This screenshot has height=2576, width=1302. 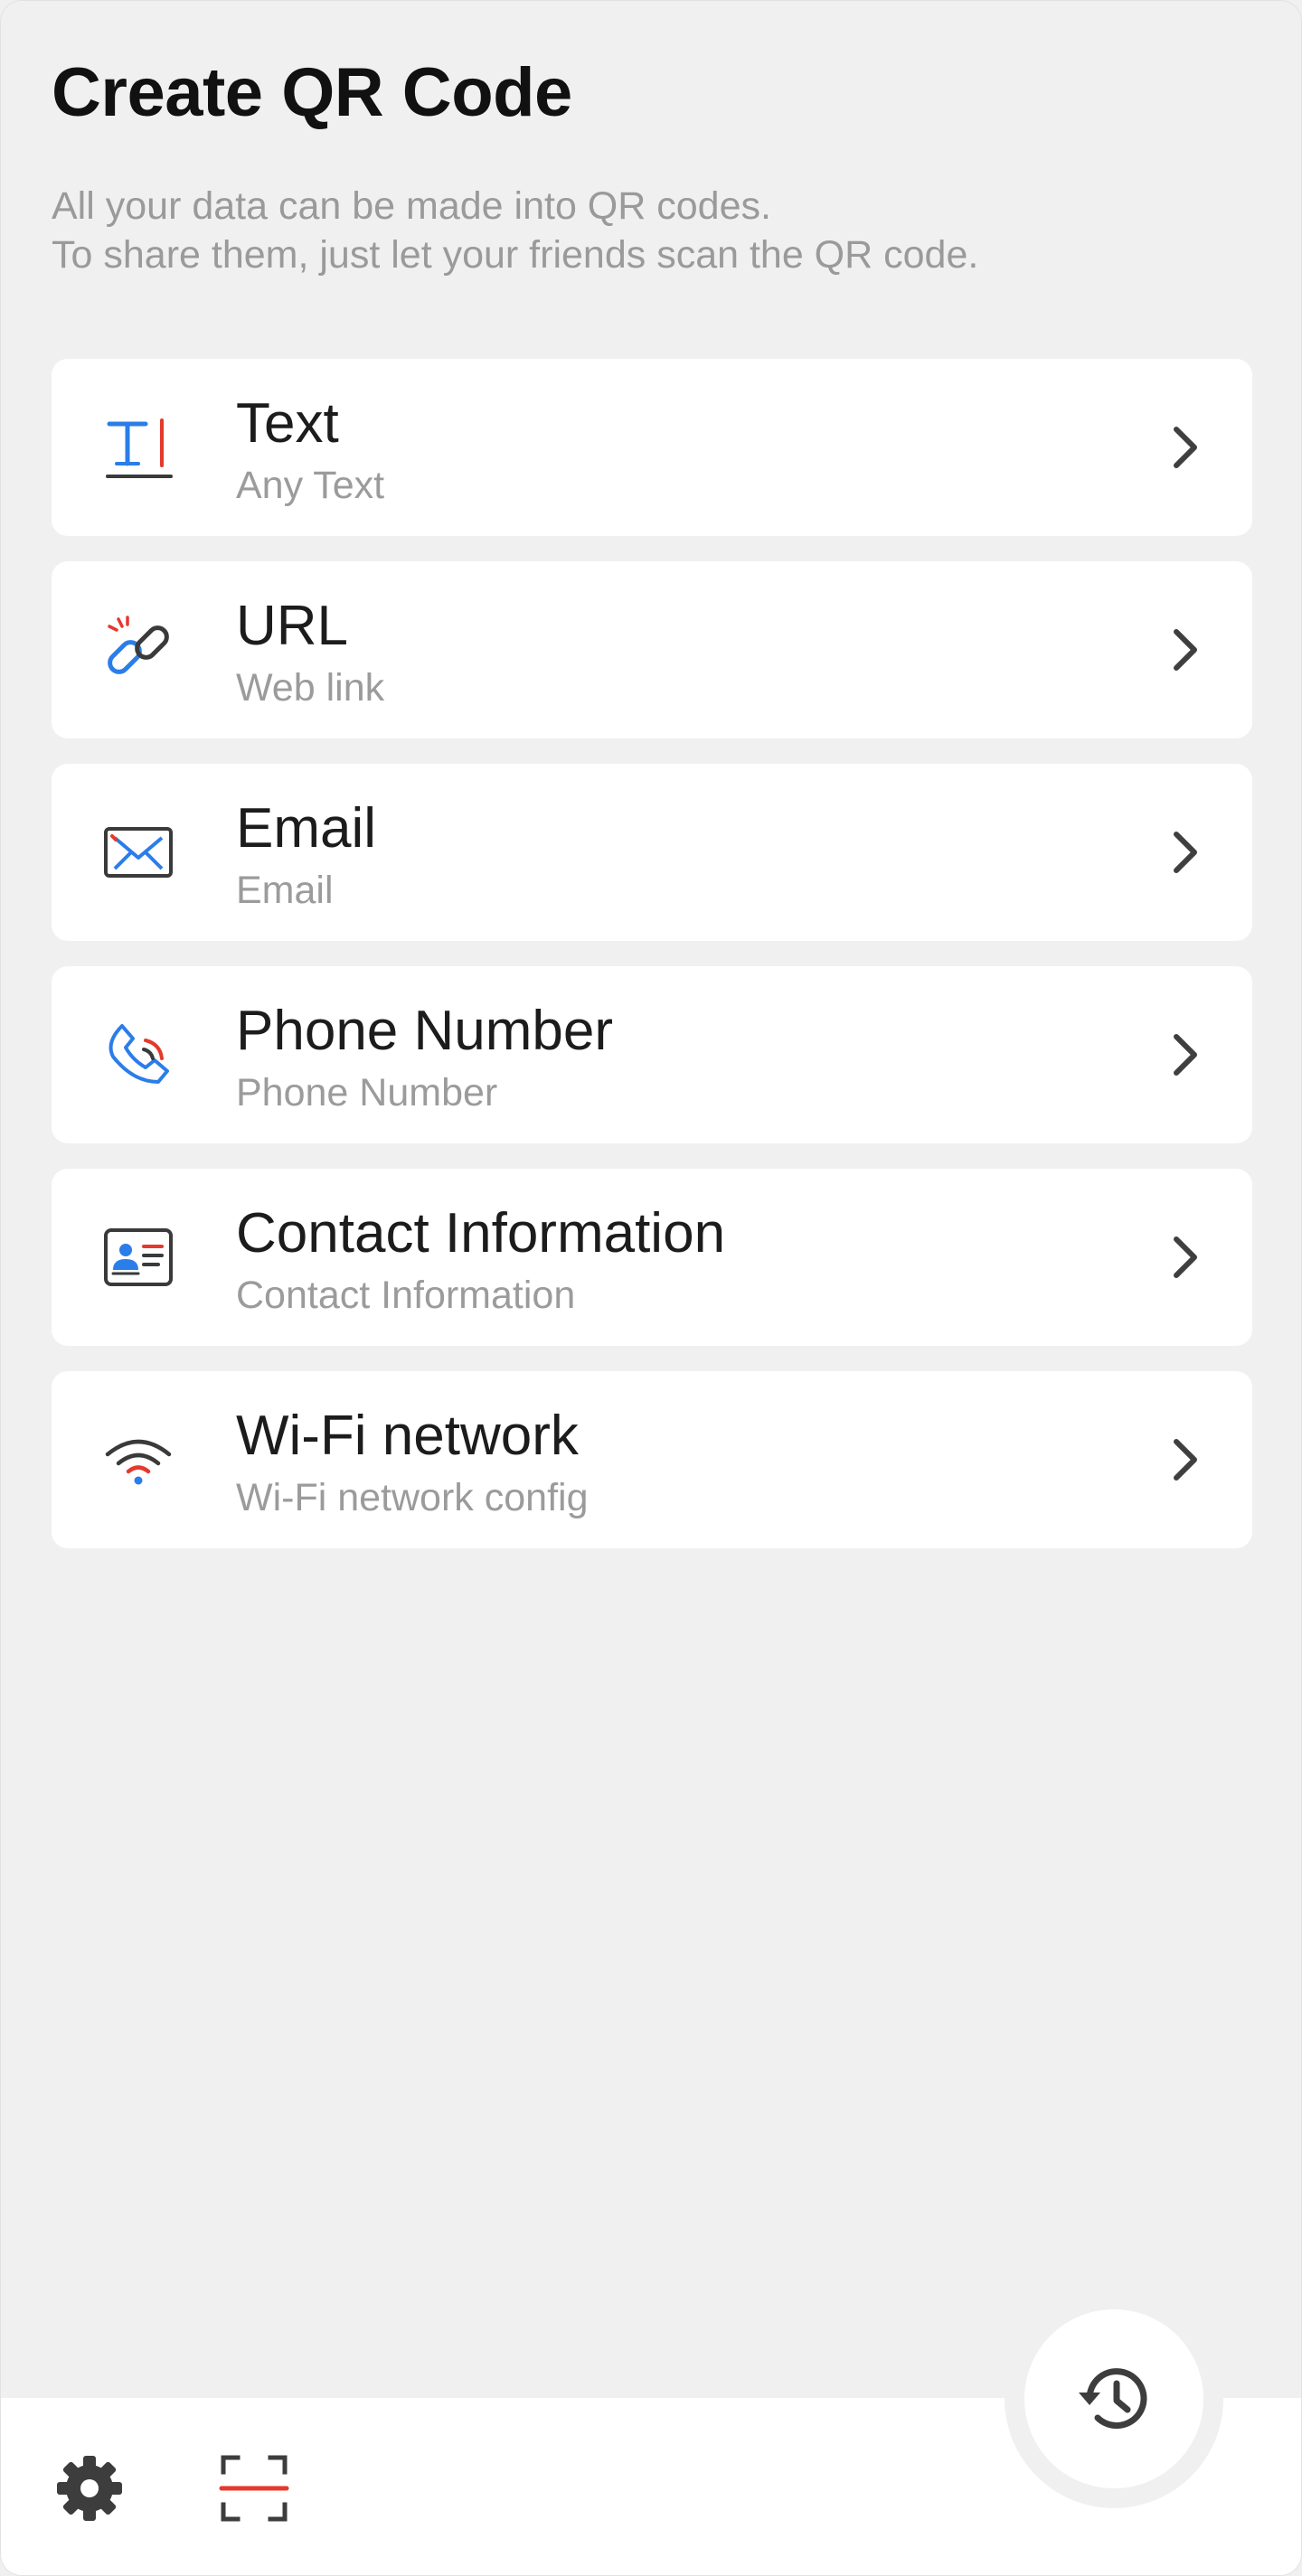 What do you see at coordinates (139, 1460) in the screenshot?
I see `wifi-icon` at bounding box center [139, 1460].